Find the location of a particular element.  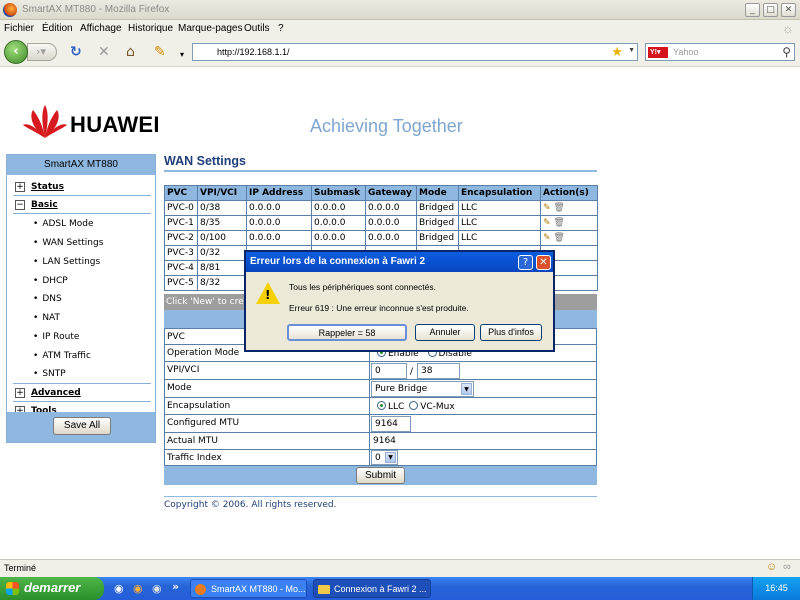

sidebar-item-dns: DNS is located at coordinates (47, 299).